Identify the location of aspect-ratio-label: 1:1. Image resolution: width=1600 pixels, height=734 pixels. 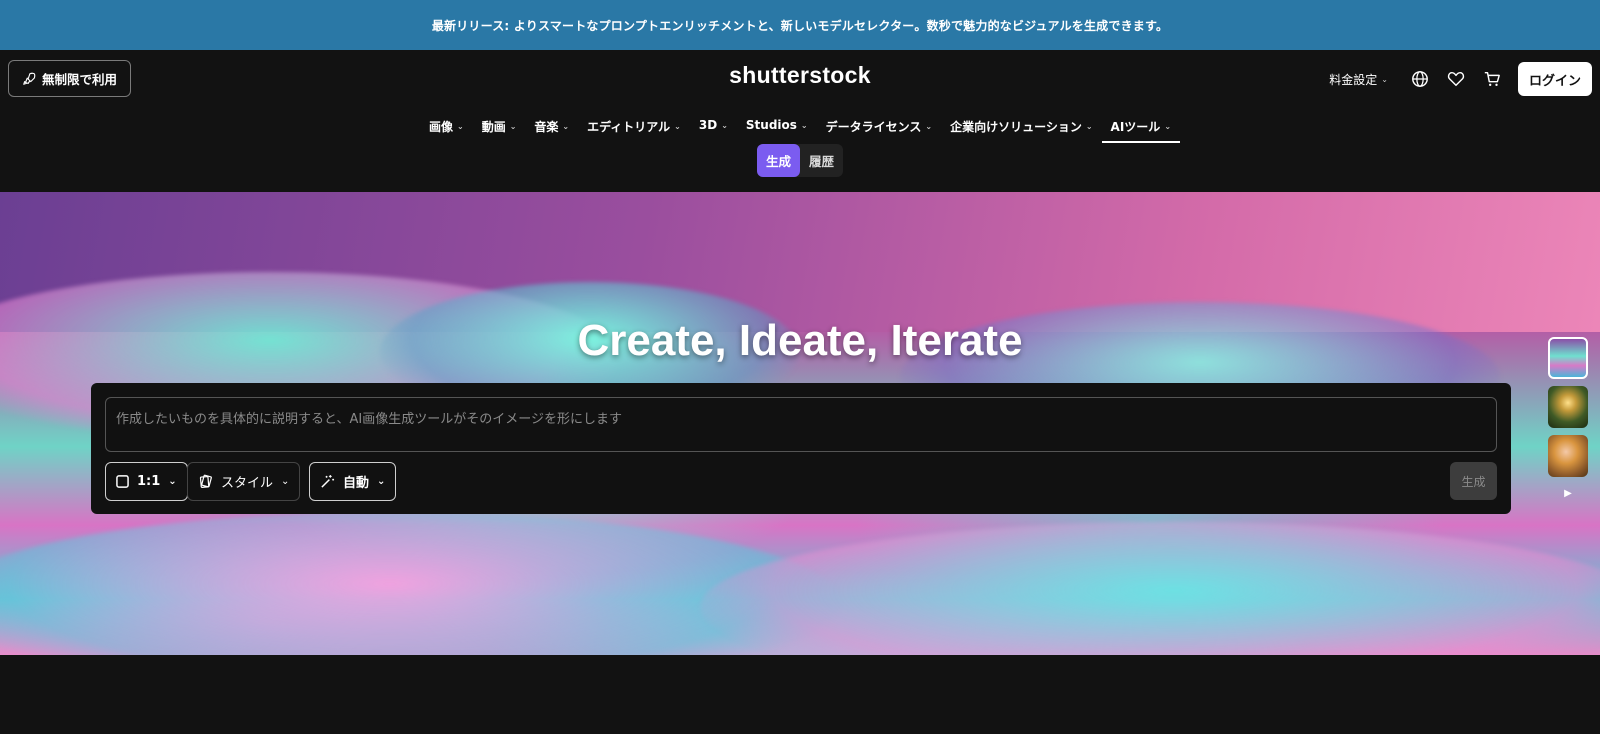
(149, 481).